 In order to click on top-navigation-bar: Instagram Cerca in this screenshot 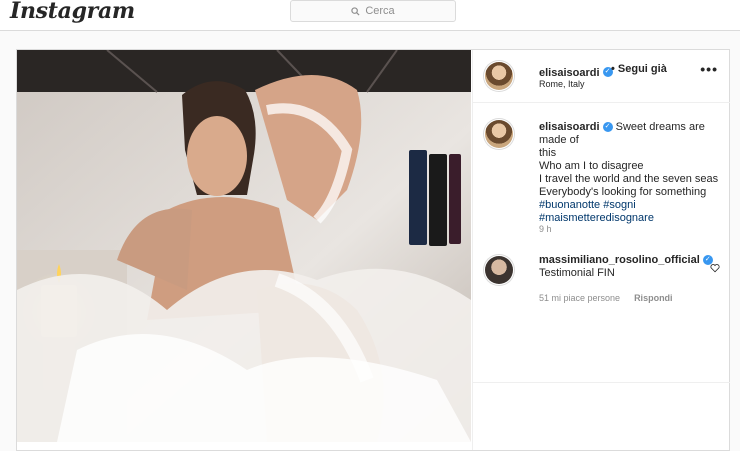, I will do `click(370, 15)`.